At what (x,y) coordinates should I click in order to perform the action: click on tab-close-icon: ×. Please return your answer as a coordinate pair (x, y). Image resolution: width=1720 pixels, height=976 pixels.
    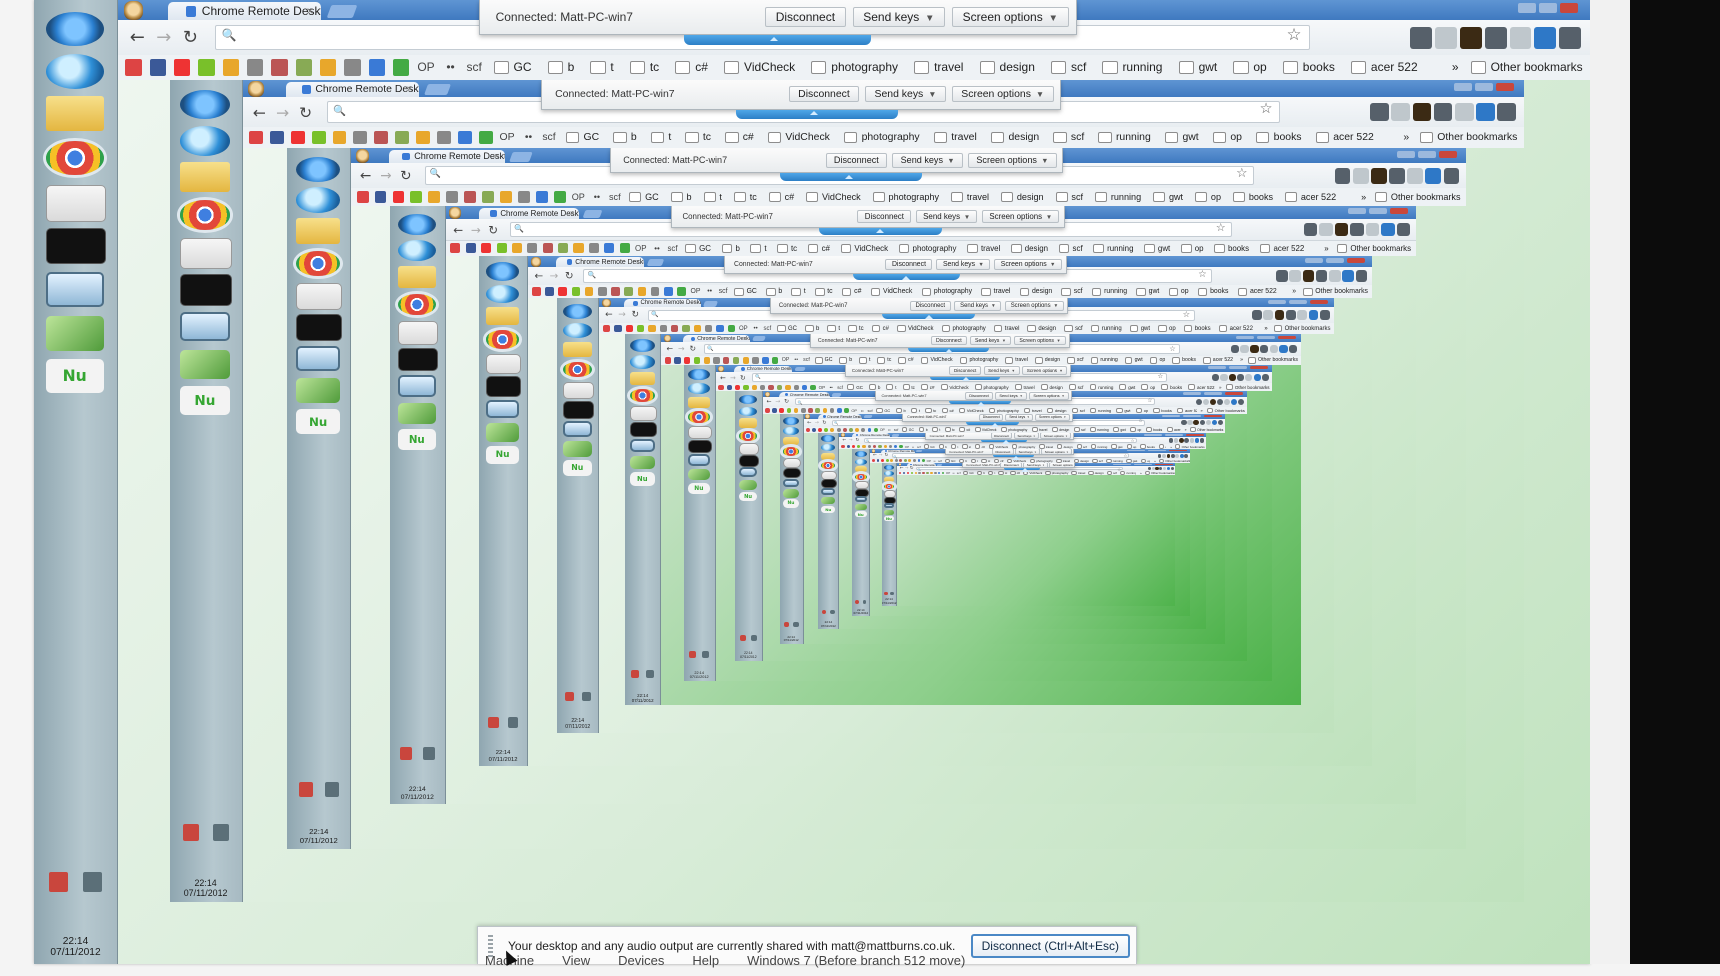
    Looking at the image, I should click on (638, 262).